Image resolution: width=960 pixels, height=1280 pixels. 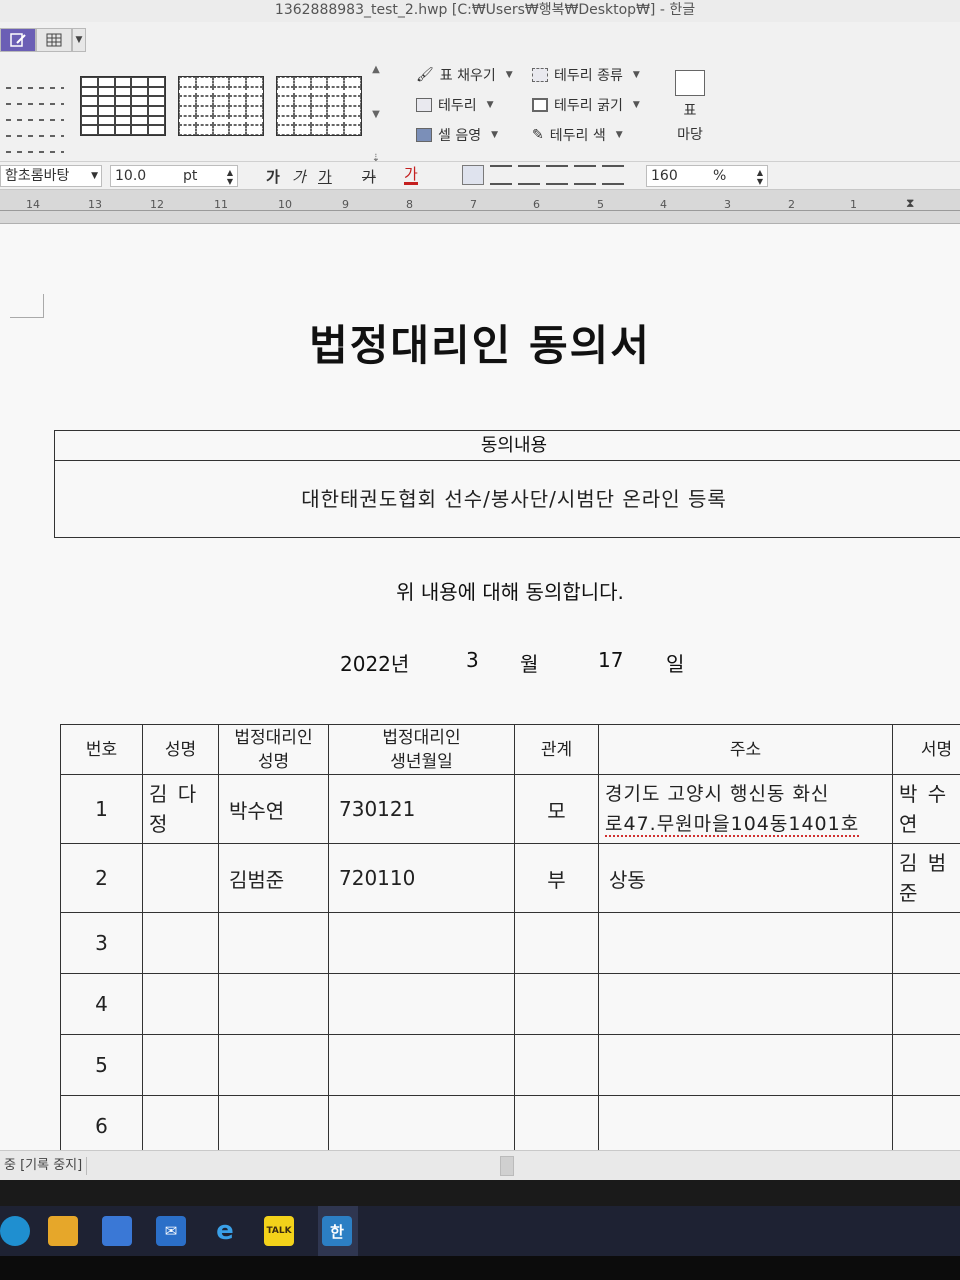 I want to click on edge-browser-icon, so click(x=15, y=1231).